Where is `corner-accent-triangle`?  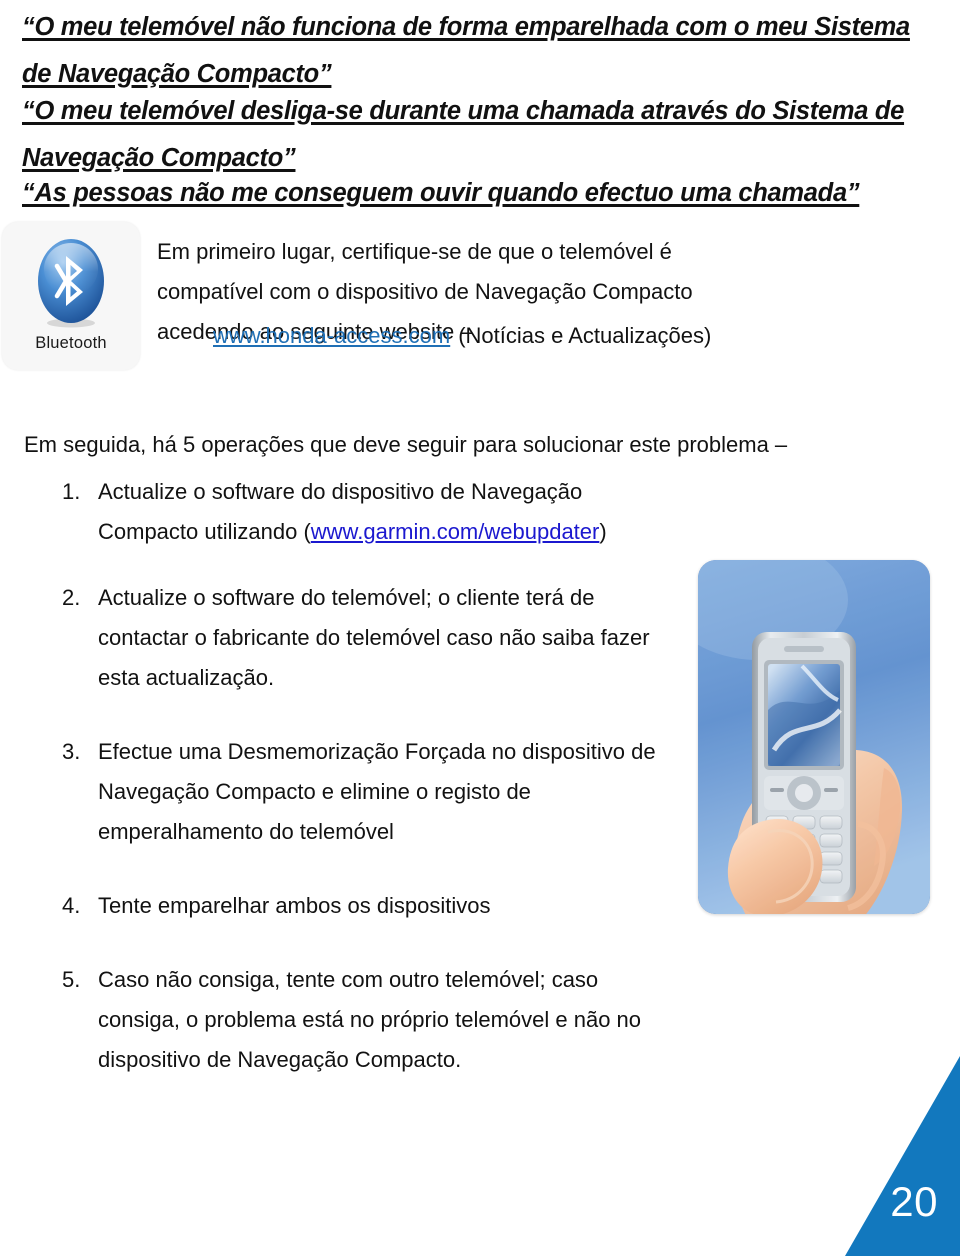 corner-accent-triangle is located at coordinates (865, 1156).